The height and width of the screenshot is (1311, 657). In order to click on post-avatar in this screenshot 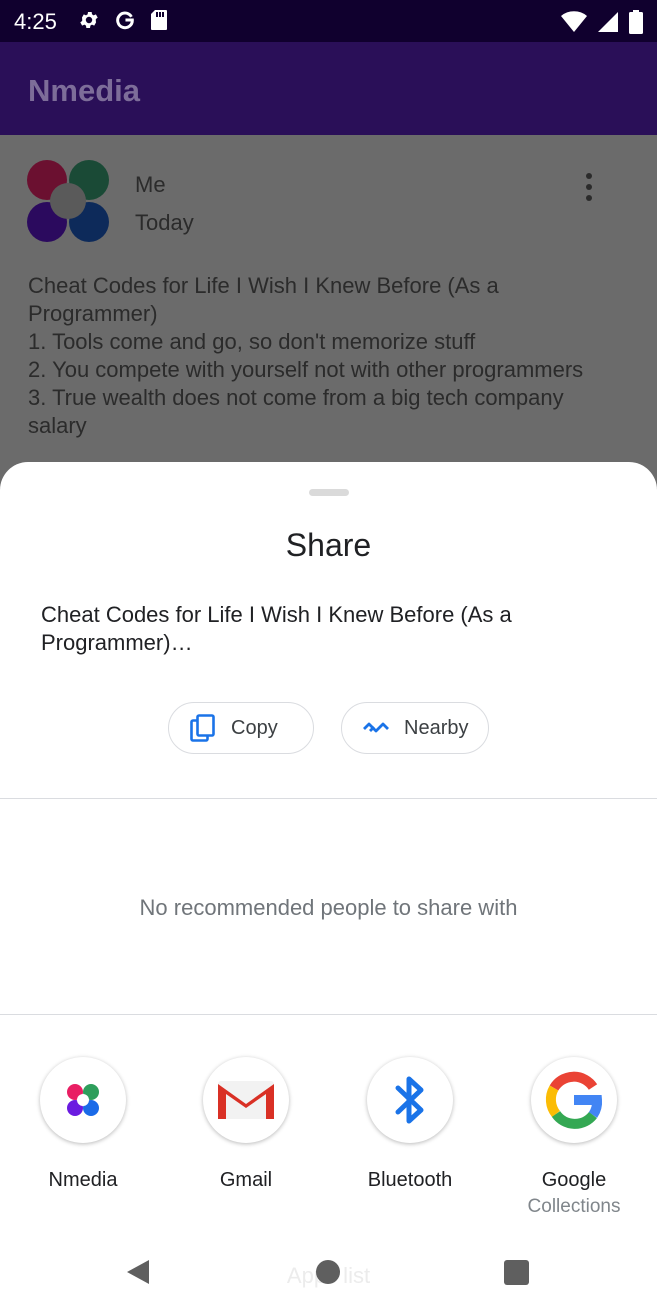, I will do `click(68, 201)`.